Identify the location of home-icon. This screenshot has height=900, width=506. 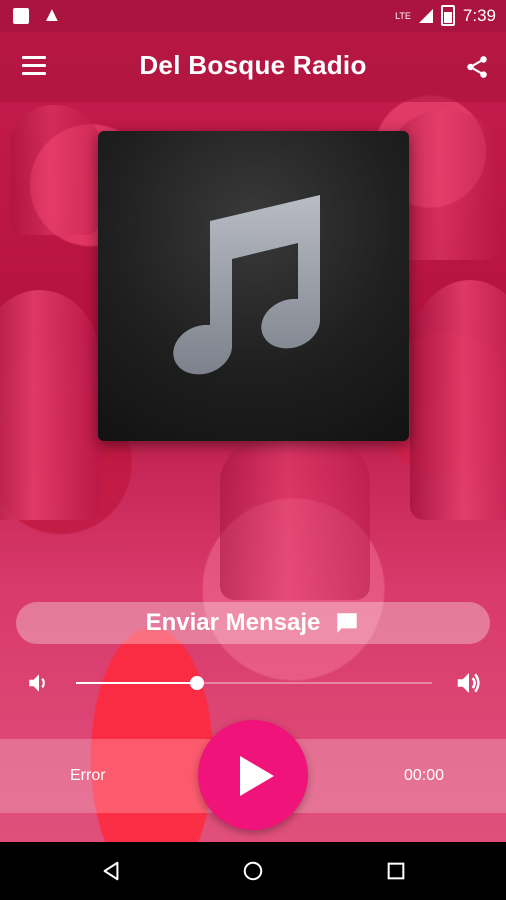
(253, 871).